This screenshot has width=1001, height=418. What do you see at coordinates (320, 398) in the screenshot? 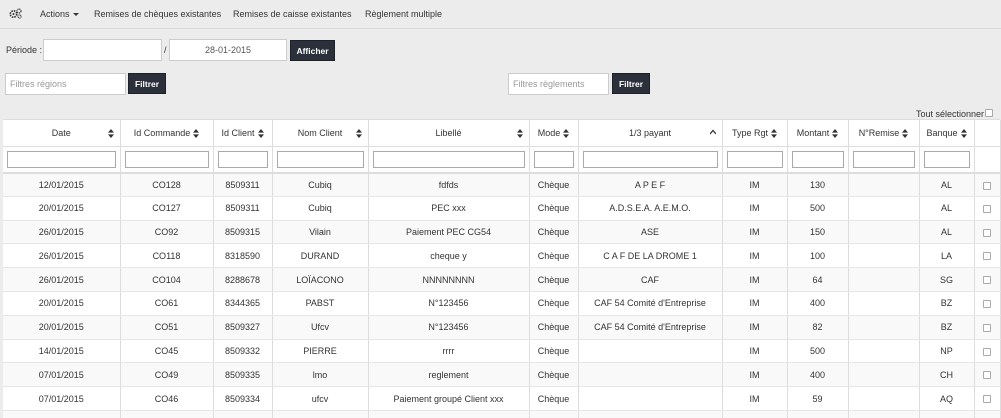
I see `cell-nom-client: ufcv` at bounding box center [320, 398].